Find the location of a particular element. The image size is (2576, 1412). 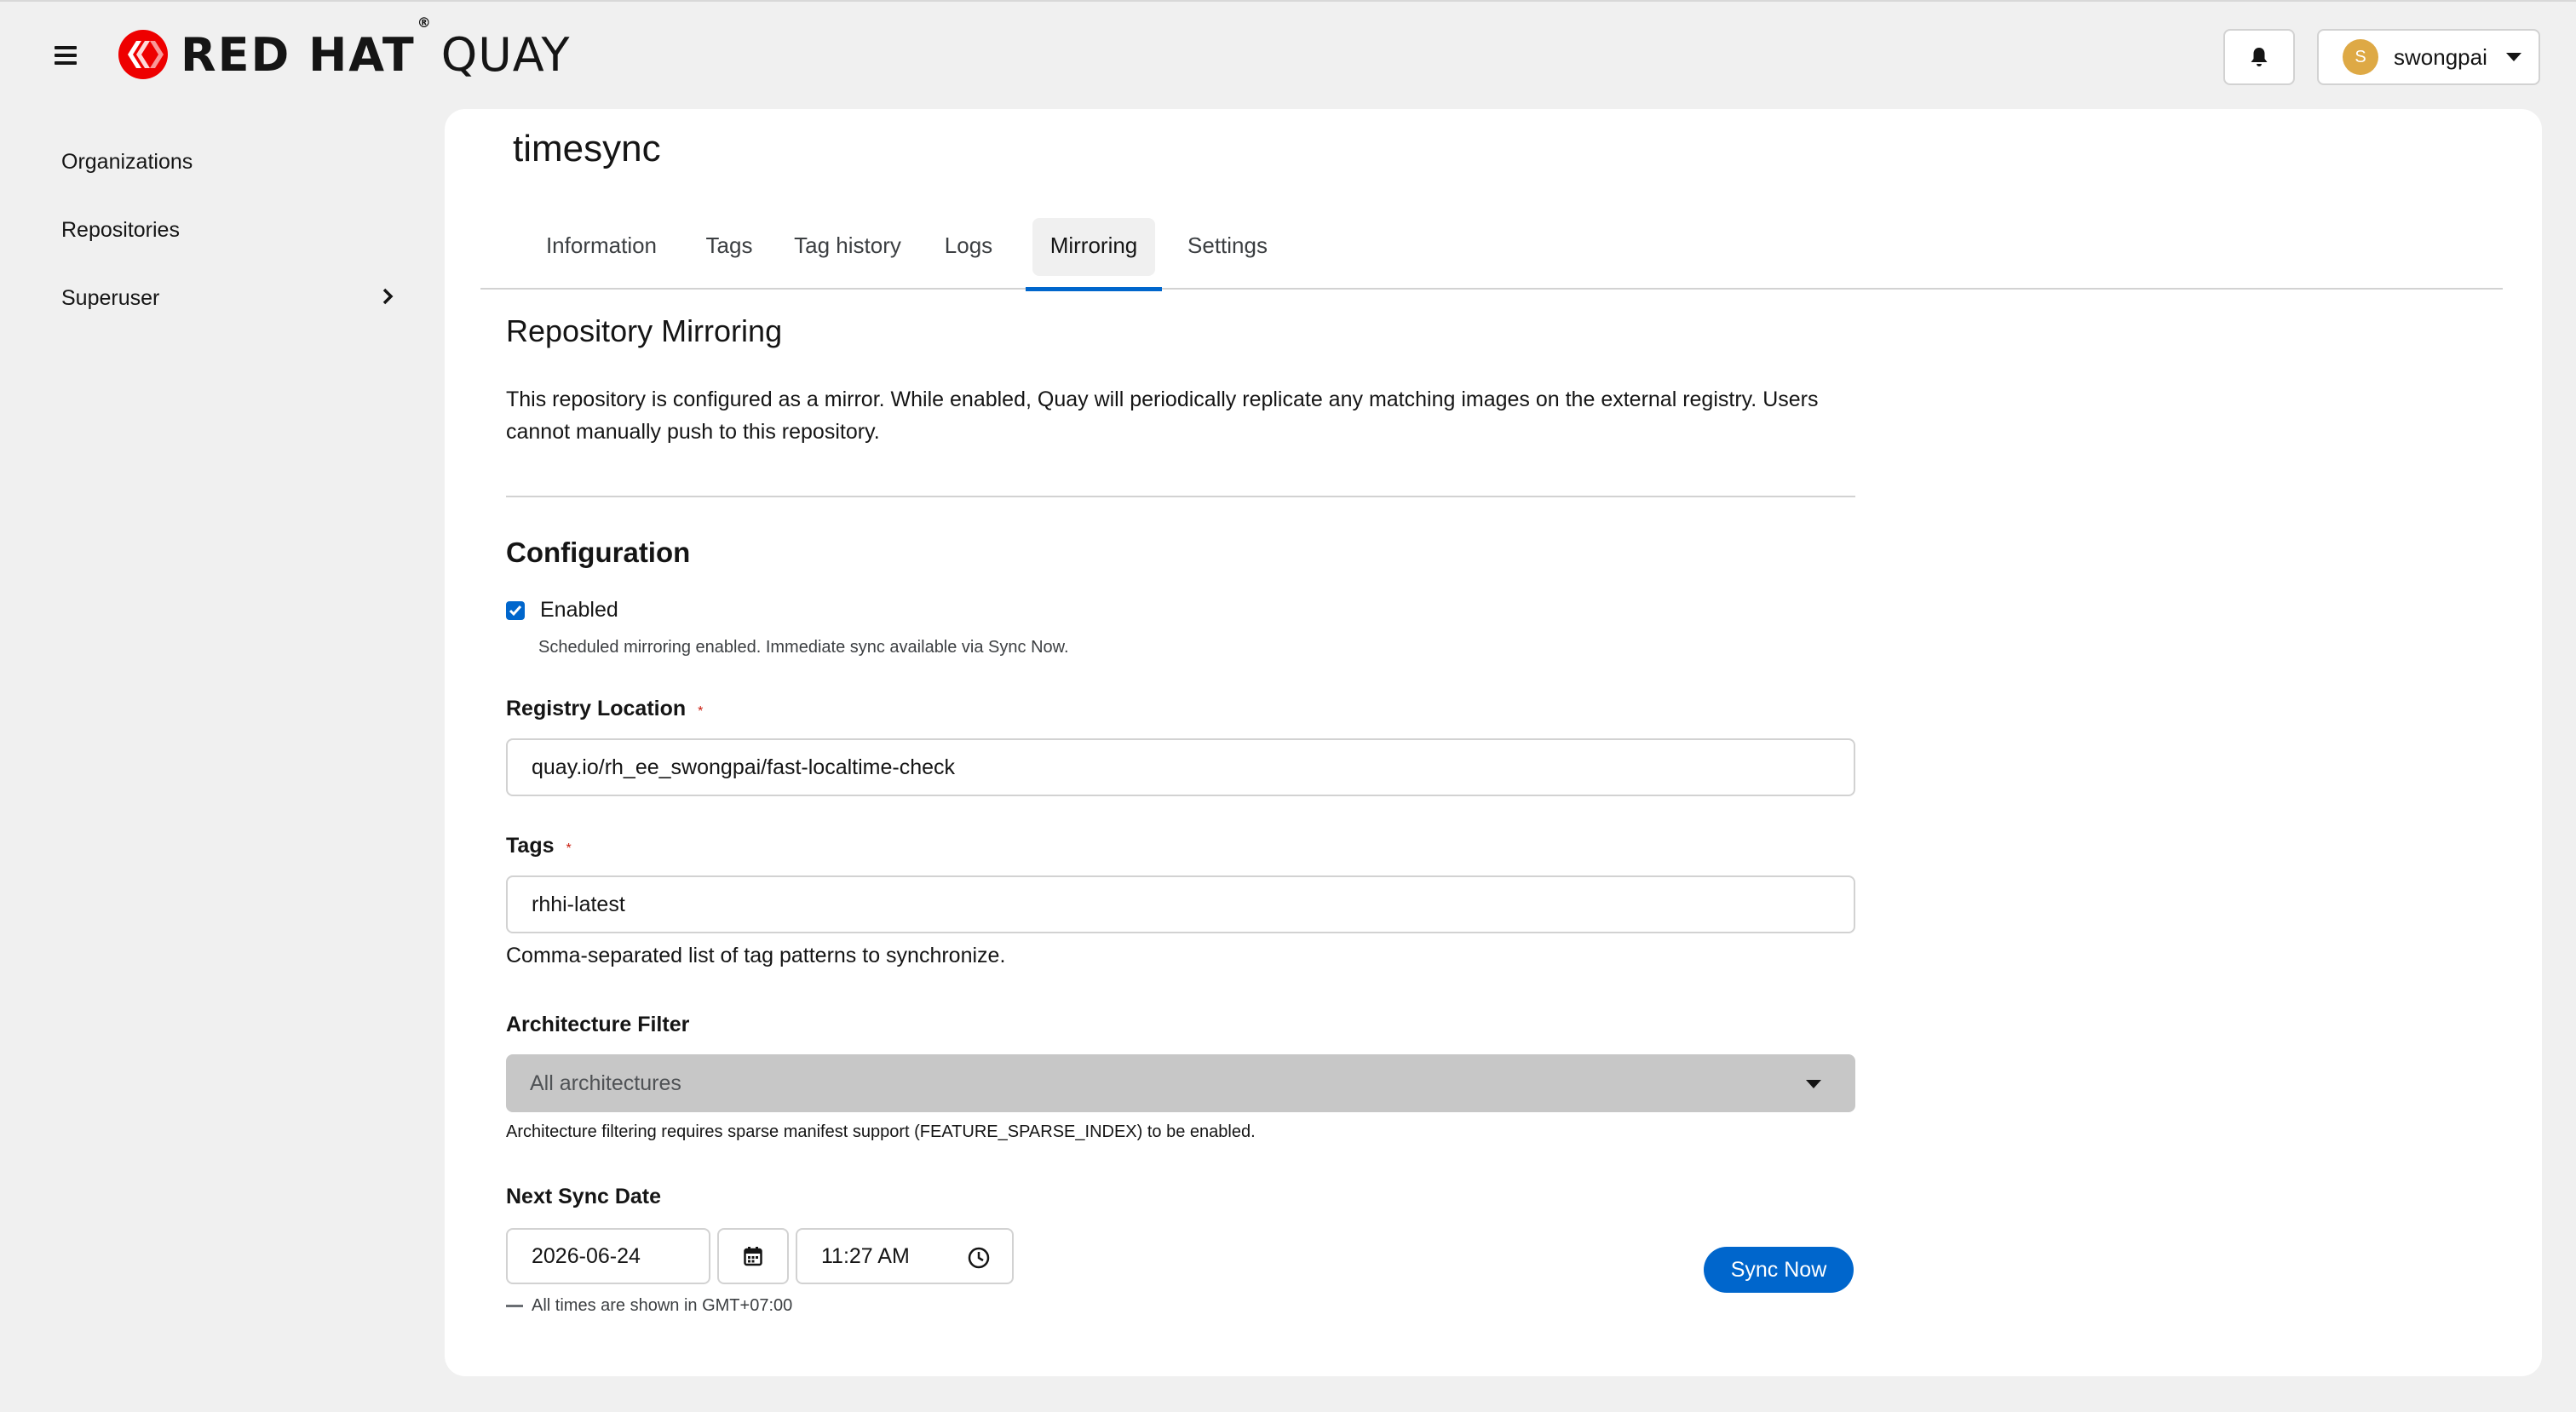

calendar-icon is located at coordinates (753, 1256).